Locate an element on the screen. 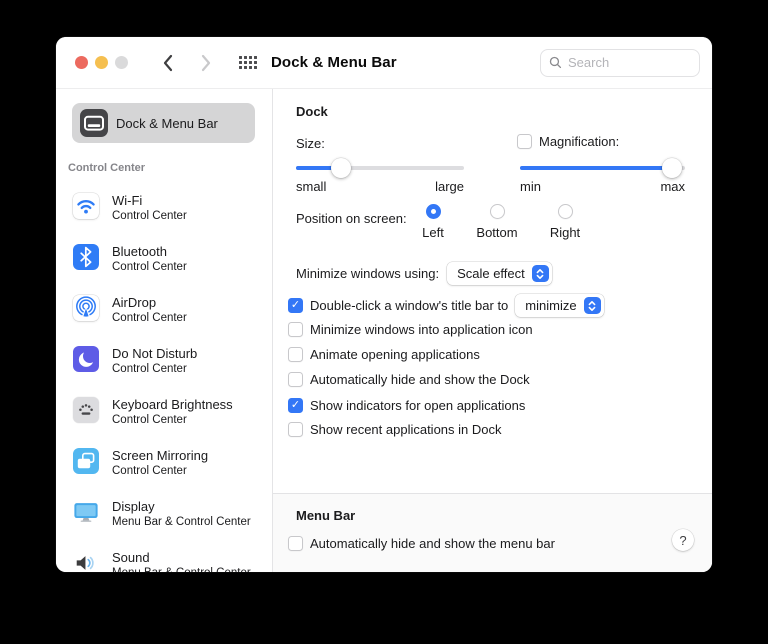  magnification-min-label: min is located at coordinates (530, 186).